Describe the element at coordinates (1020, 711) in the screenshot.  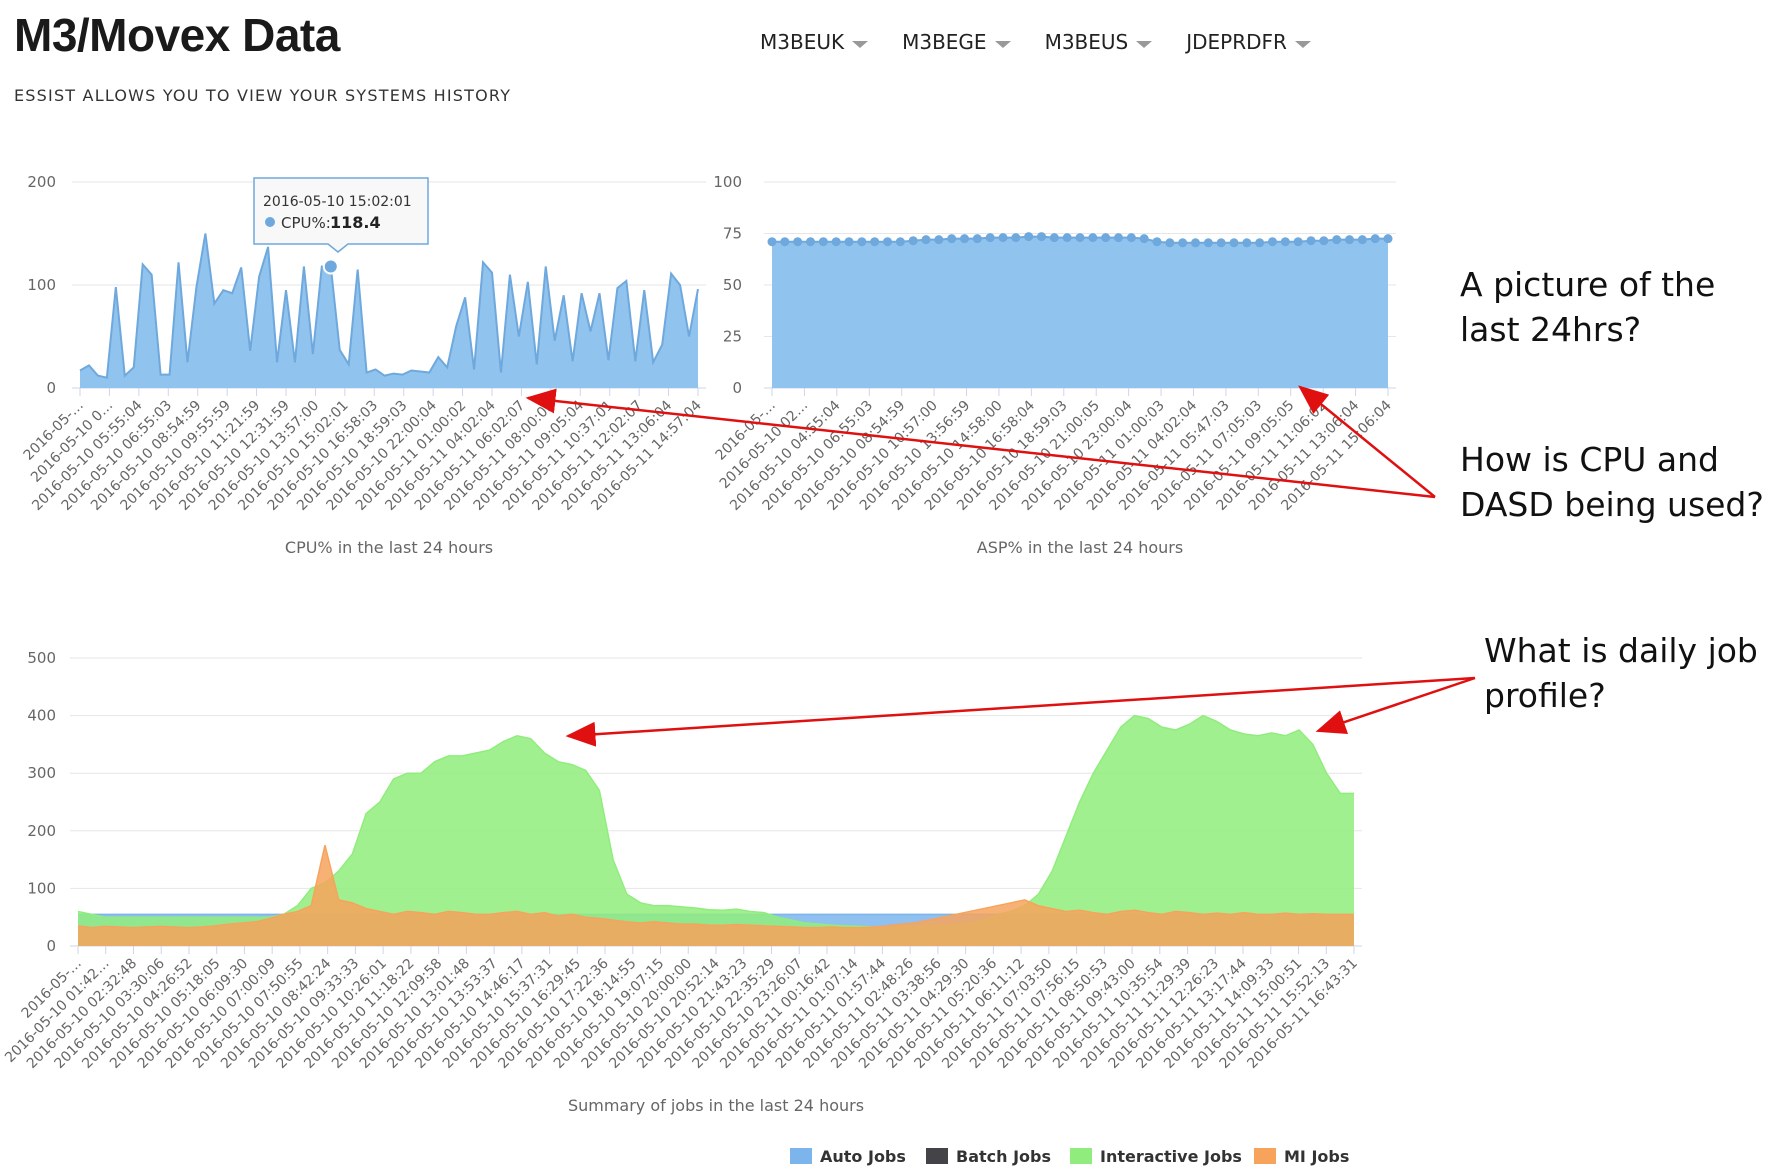
I see `annotation-arrow` at that location.